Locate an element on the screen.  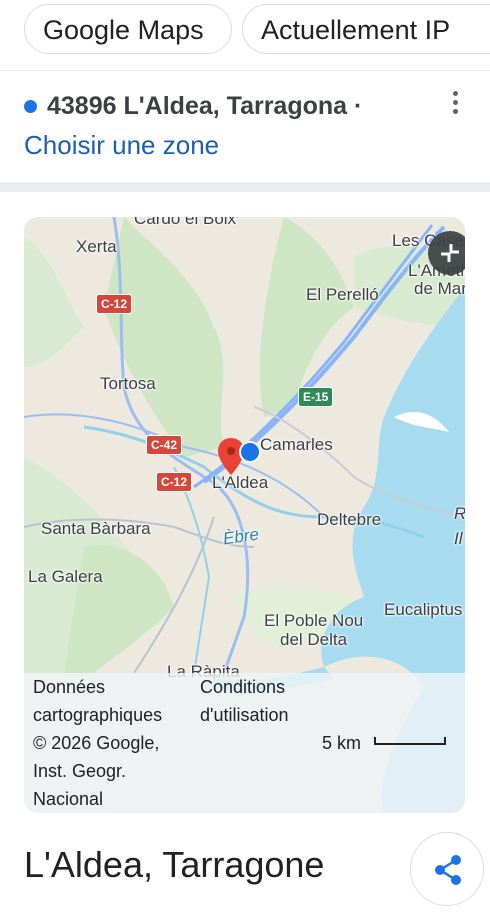
road-c12-south: C-12 is located at coordinates (174, 482).